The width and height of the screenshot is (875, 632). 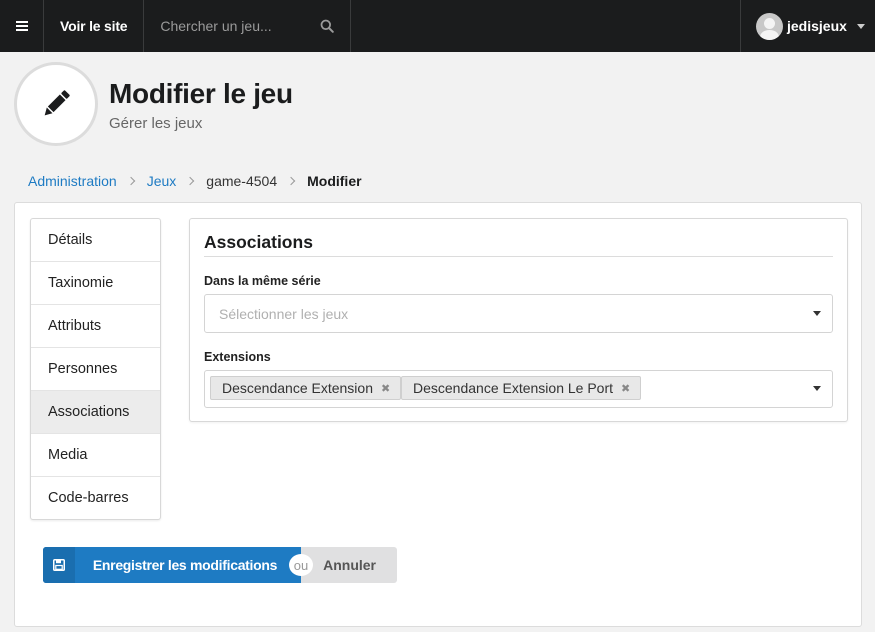 I want to click on menu-toggle-button, so click(x=22, y=26).